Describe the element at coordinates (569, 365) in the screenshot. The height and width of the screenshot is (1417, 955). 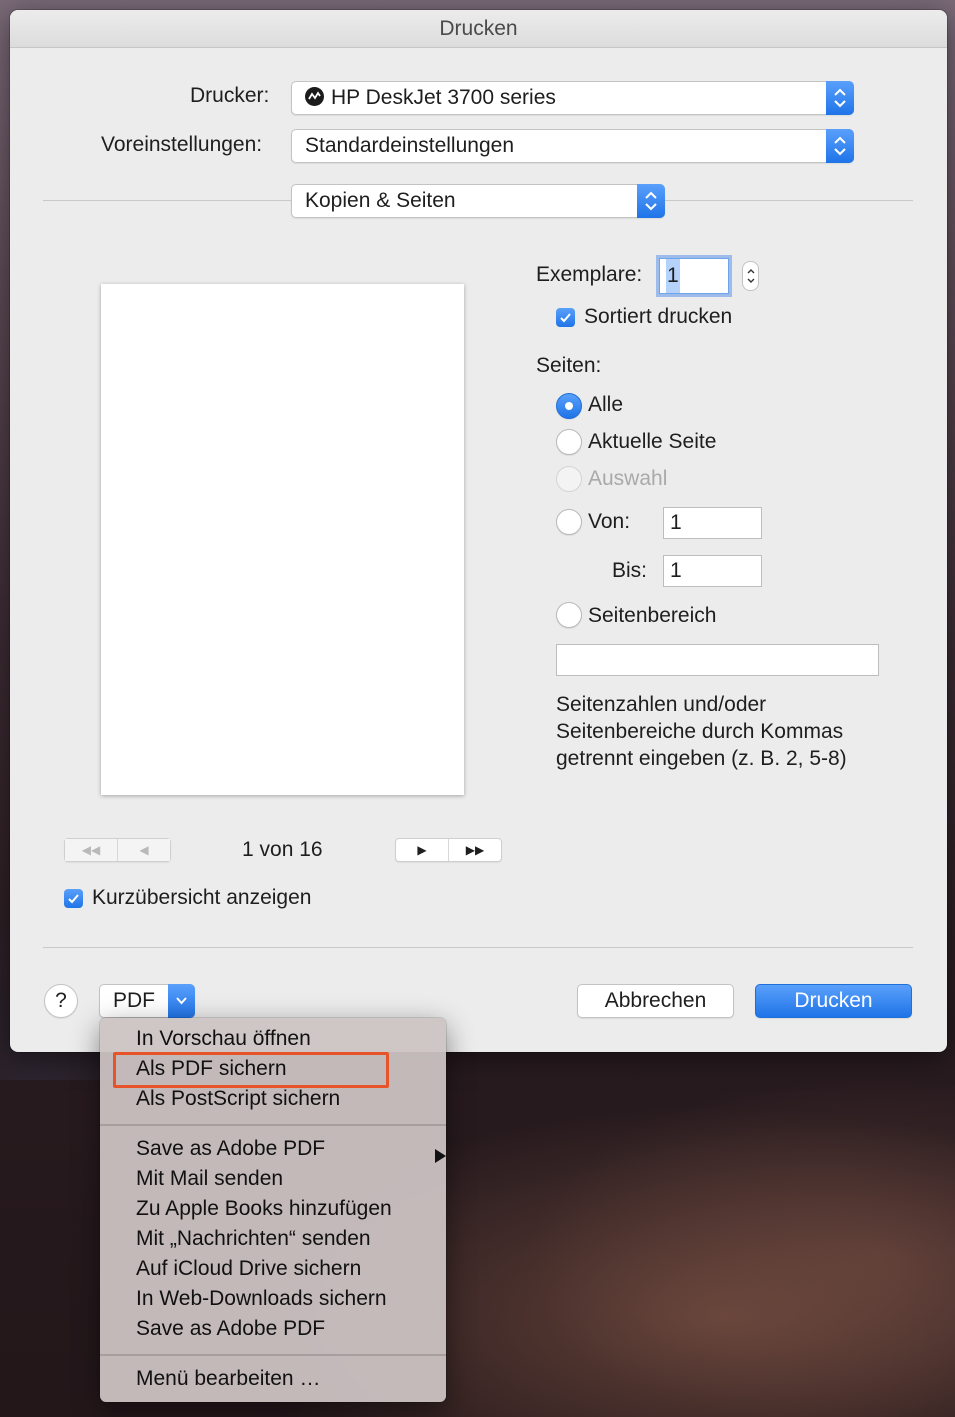
I see `pages-label: Seiten:` at that location.